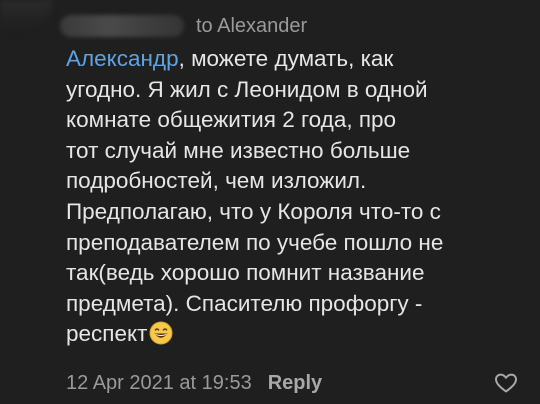  Describe the element at coordinates (506, 383) in the screenshot. I see `heart-icon` at that location.